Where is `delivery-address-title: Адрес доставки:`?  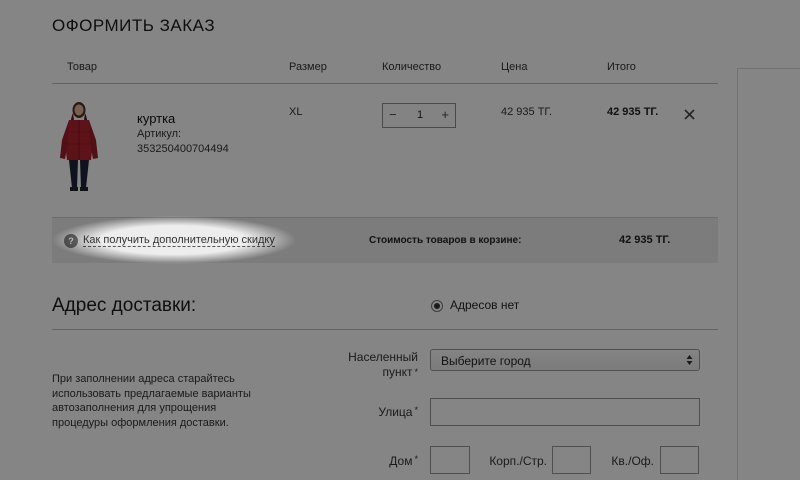 delivery-address-title: Адрес доставки: is located at coordinates (124, 305).